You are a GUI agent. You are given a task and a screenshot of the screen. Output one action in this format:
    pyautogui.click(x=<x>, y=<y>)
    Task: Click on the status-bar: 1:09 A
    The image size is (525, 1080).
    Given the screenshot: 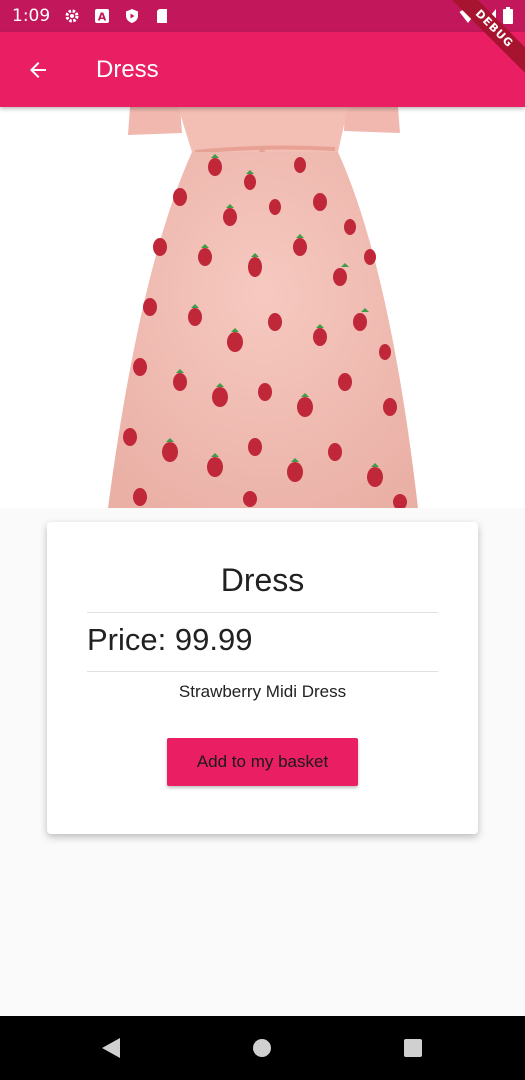 What is the action you would take?
    pyautogui.click(x=262, y=16)
    